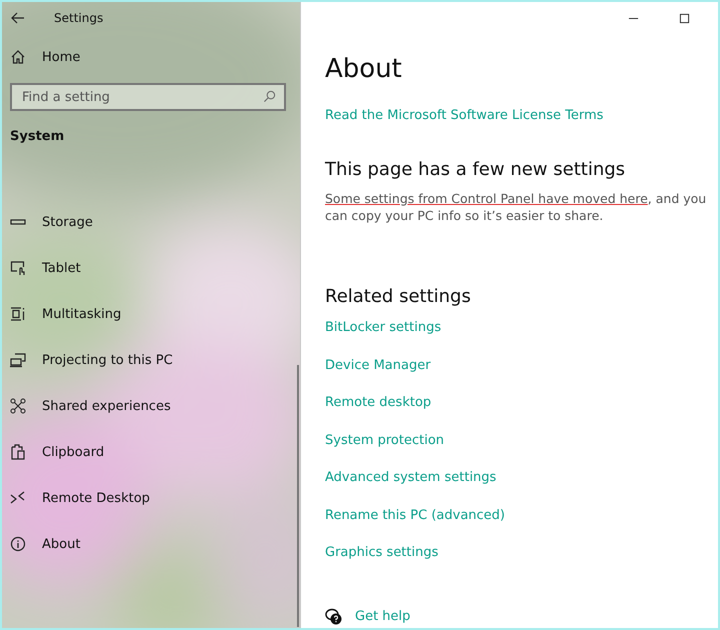 Image resolution: width=720 pixels, height=630 pixels. Describe the element at coordinates (61, 57) in the screenshot. I see `home-link: Home` at that location.